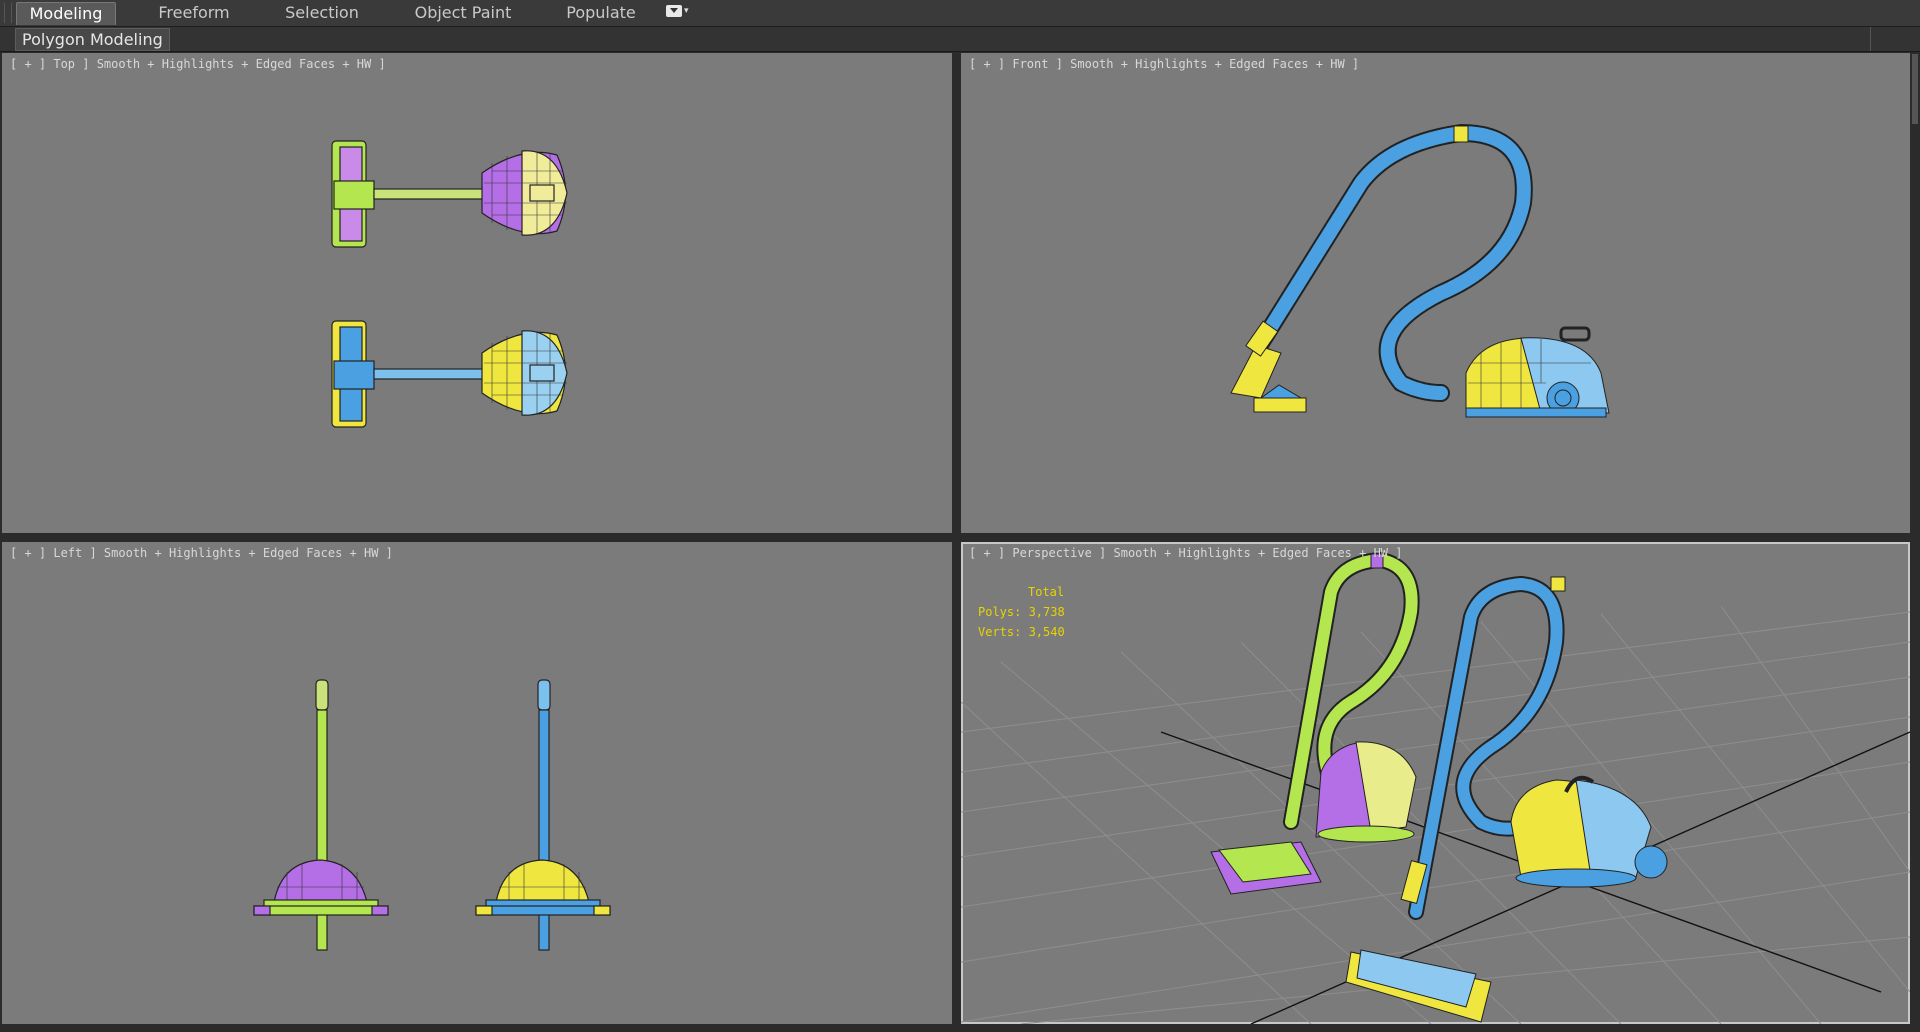 The image size is (1920, 1032). I want to click on tab-object-paint: Object Paint, so click(463, 13).